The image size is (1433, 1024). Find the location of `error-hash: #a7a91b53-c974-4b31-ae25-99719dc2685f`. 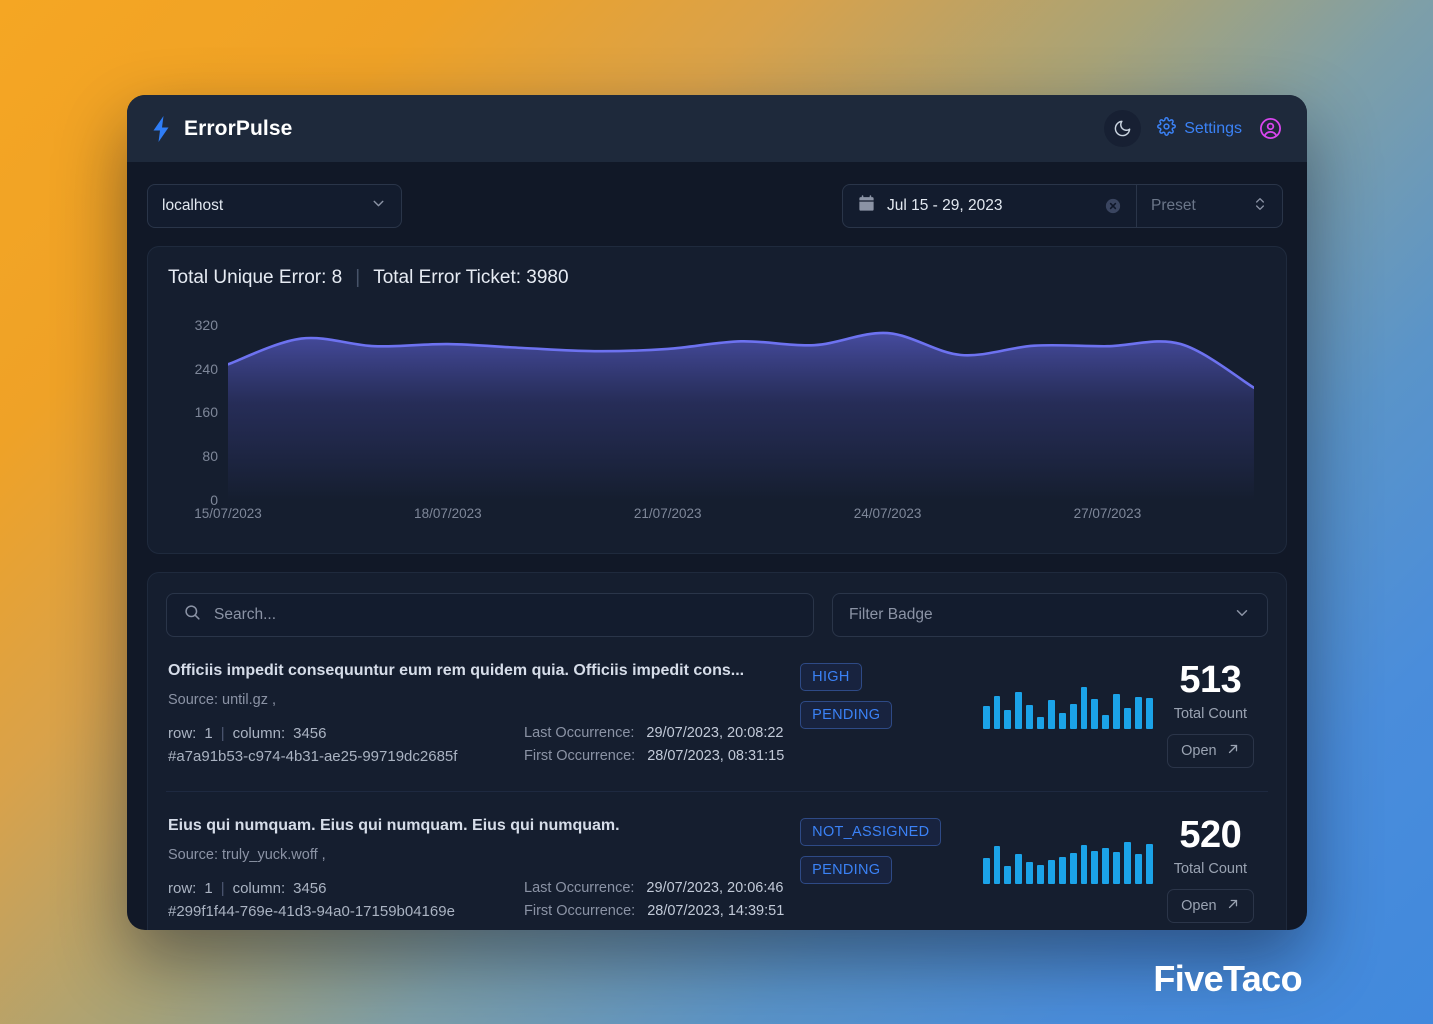

error-hash: #a7a91b53-c974-4b31-ae25-99719dc2685f is located at coordinates (313, 757).